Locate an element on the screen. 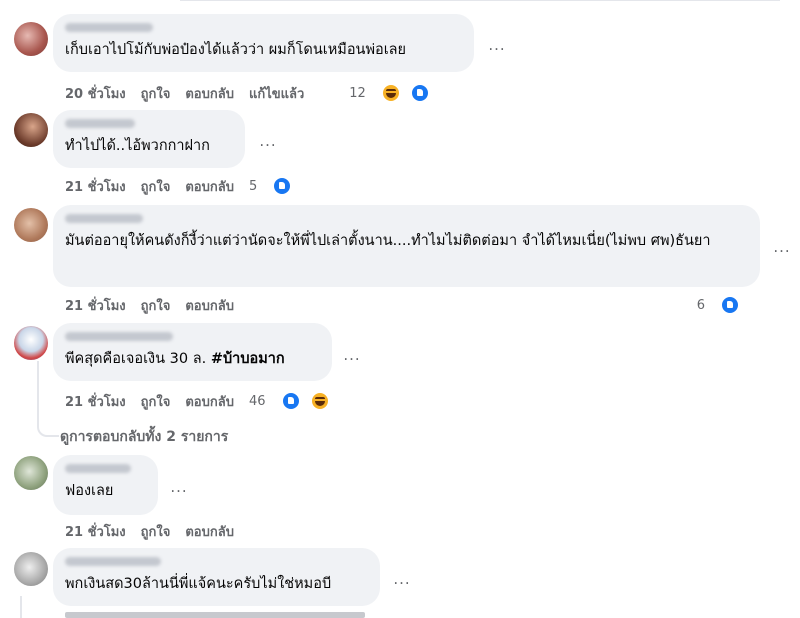  comment-bubble: ทำไปได้..ไอ้พวกกาฝาก is located at coordinates (149, 139).